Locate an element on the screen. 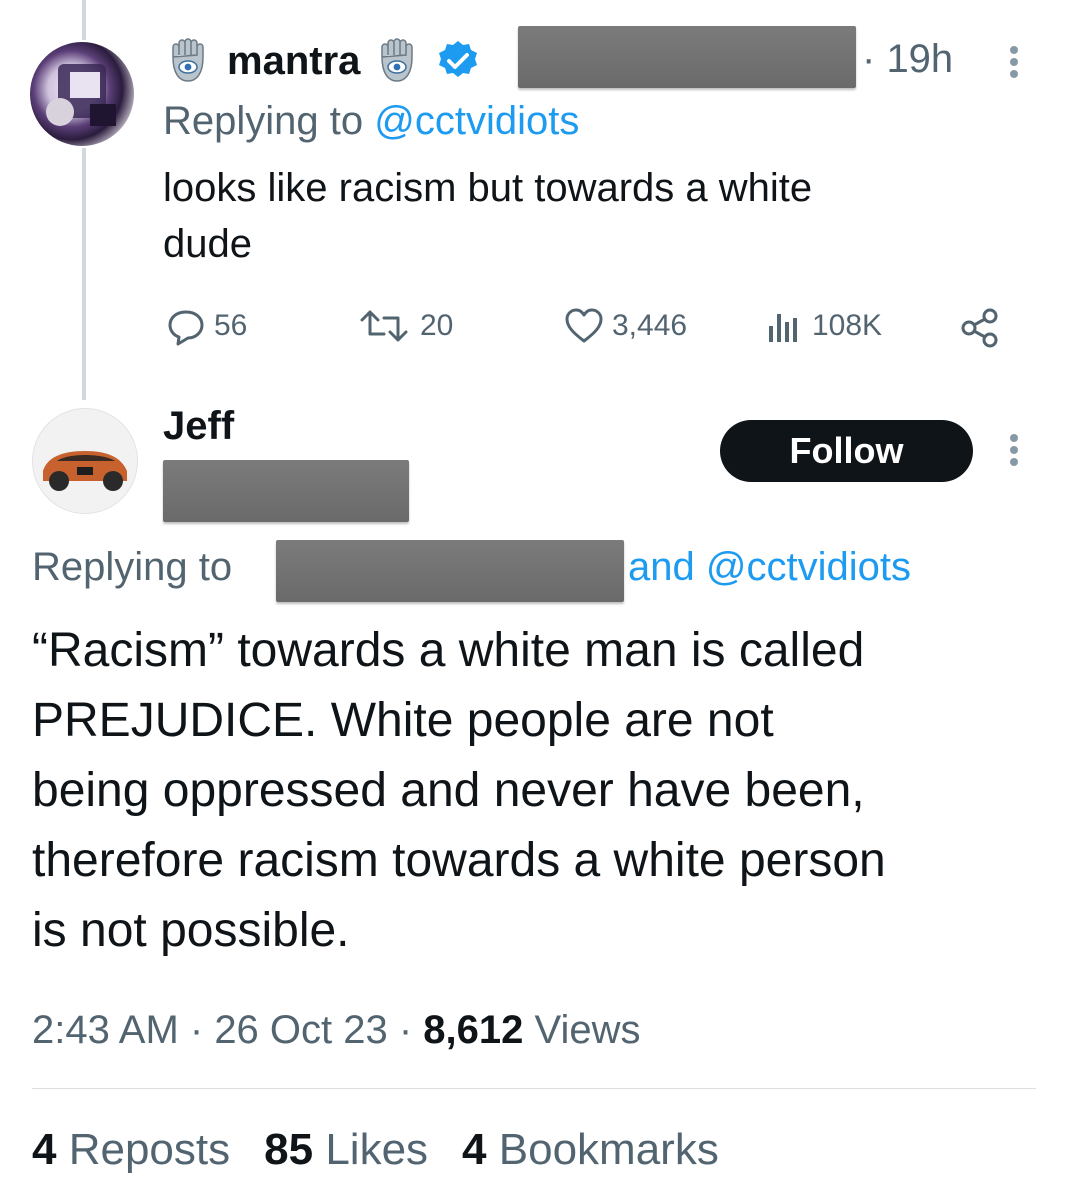 Image resolution: width=1067 pixels, height=1200 pixels. replying-handle-link: and @cctvidiots is located at coordinates (769, 567).